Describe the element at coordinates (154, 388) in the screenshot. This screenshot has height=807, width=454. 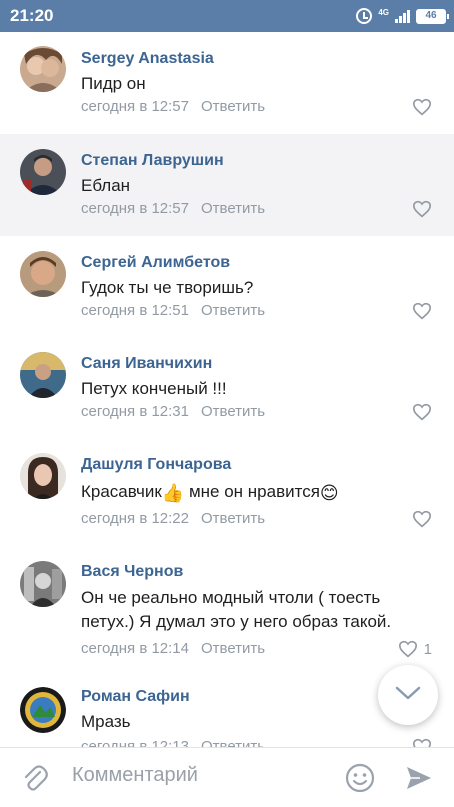
I see `comment-text: Петух конченый !!!` at that location.